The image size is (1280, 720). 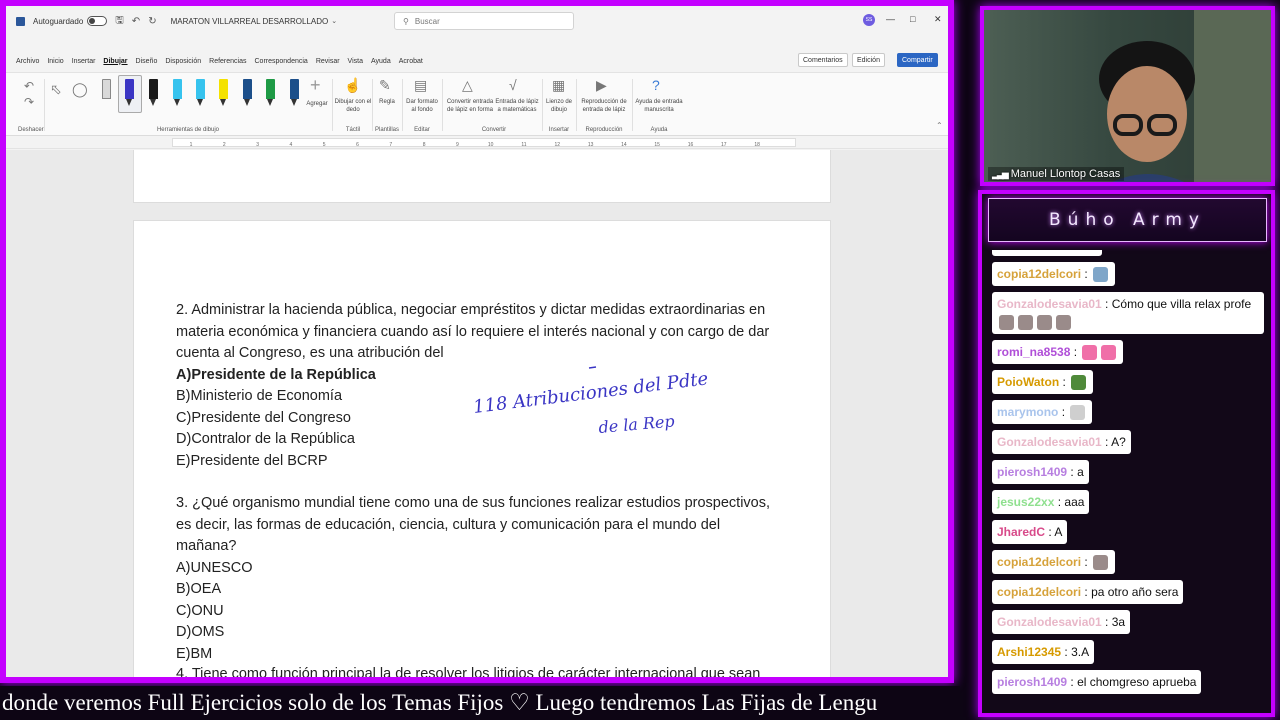 What do you see at coordinates (147, 61) in the screenshot?
I see `tab-diseno: Diseño` at bounding box center [147, 61].